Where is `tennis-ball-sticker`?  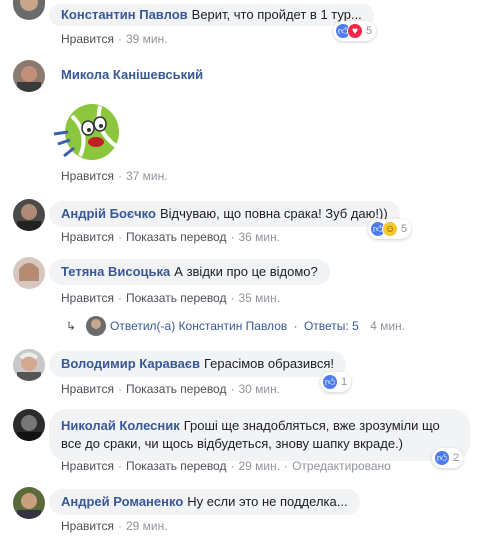 tennis-ball-sticker is located at coordinates (87, 129).